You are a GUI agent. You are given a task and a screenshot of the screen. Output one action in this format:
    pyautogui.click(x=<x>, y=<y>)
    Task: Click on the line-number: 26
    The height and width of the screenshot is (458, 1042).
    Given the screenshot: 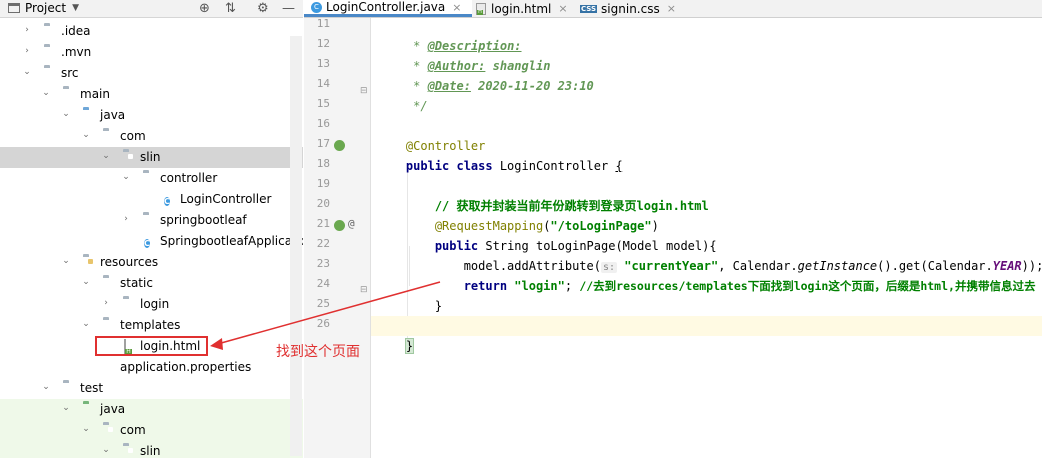 What is the action you would take?
    pyautogui.click(x=323, y=323)
    